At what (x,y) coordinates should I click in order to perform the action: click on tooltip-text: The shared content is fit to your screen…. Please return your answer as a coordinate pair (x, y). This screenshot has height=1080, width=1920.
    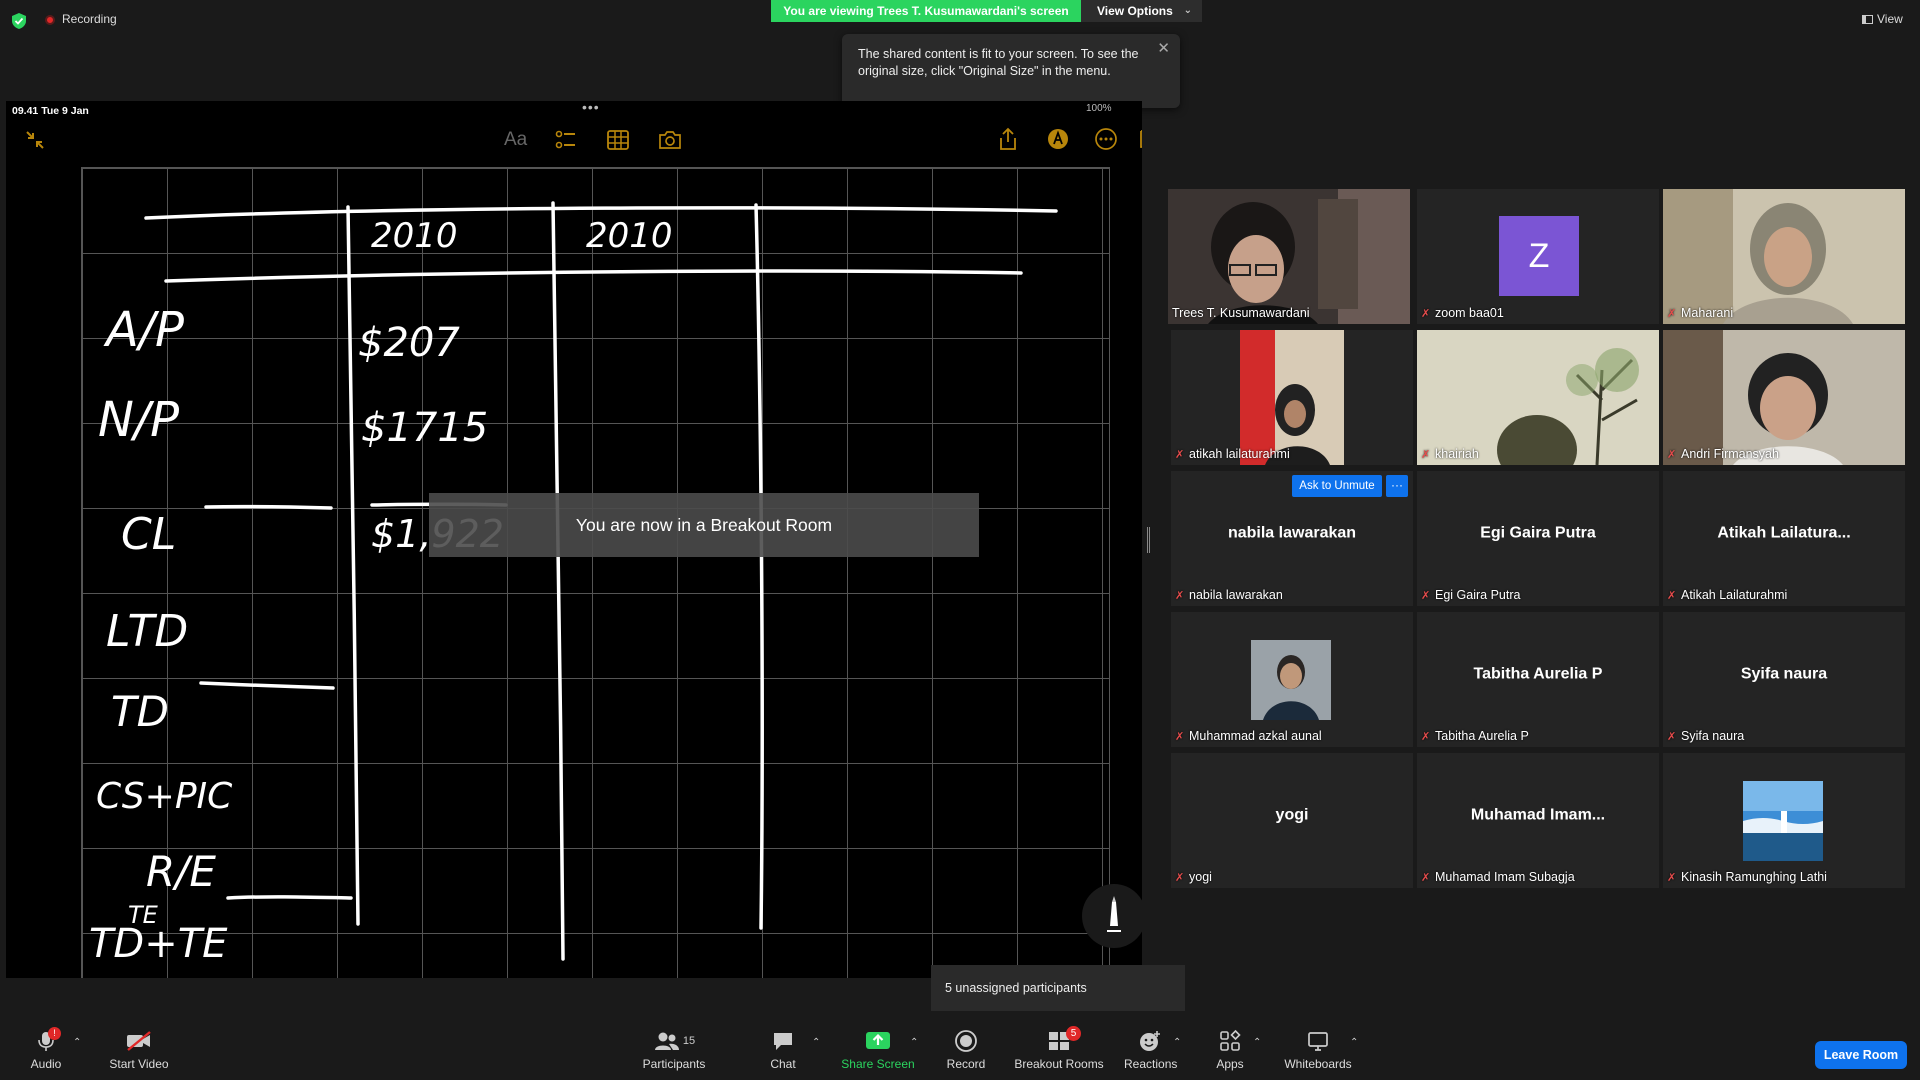
    Looking at the image, I should click on (998, 62).